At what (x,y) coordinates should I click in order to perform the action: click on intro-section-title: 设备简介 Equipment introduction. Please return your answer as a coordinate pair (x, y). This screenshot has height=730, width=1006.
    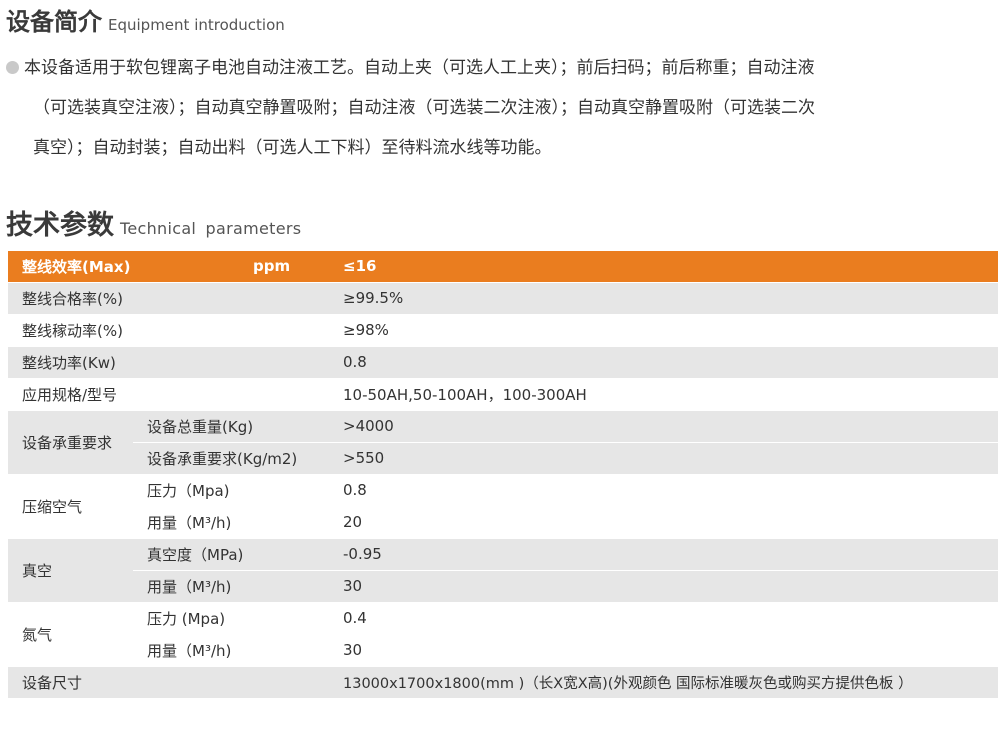
    Looking at the image, I should click on (145, 19).